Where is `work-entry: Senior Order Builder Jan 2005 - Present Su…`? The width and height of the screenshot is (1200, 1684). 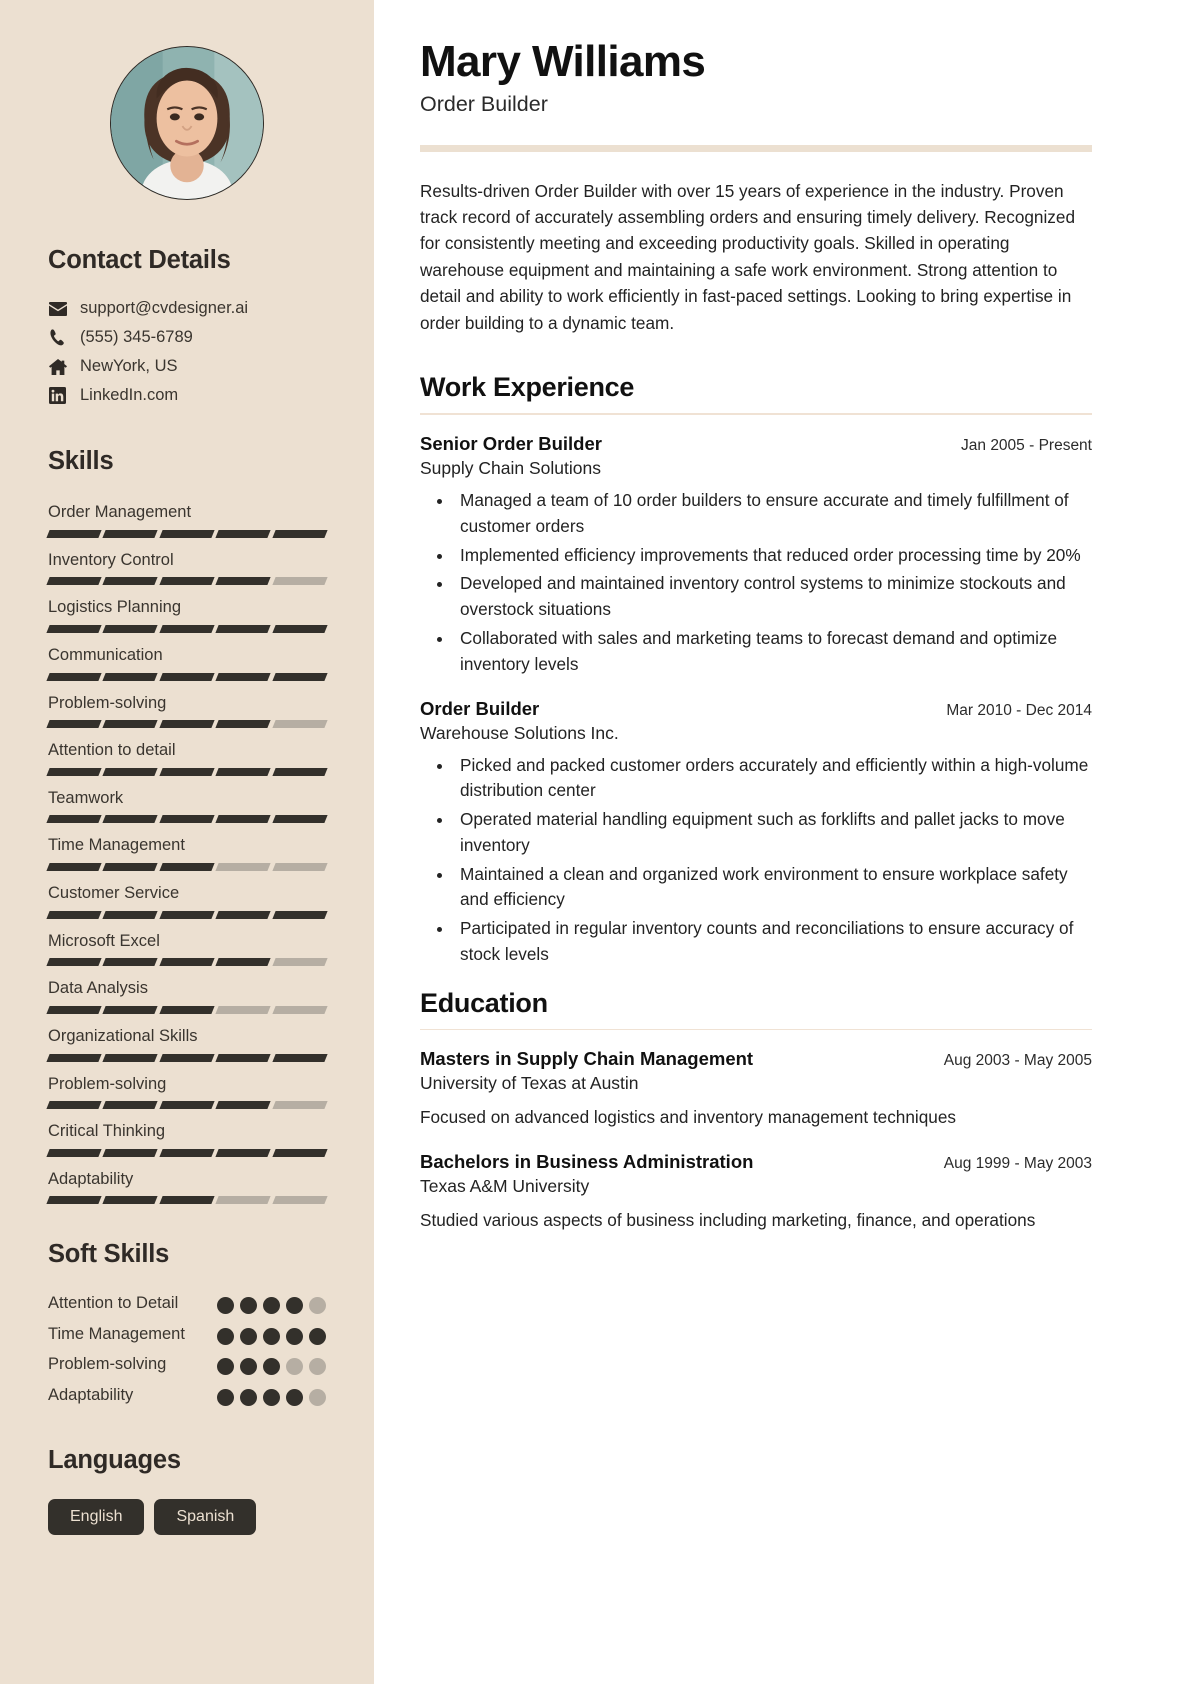
work-entry: Senior Order Builder Jan 2005 - Present Su… is located at coordinates (756, 555).